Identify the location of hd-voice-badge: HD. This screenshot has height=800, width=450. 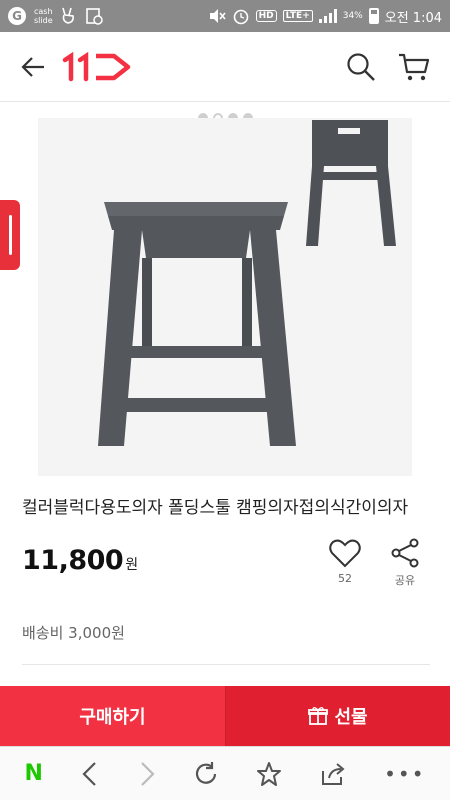
(266, 16).